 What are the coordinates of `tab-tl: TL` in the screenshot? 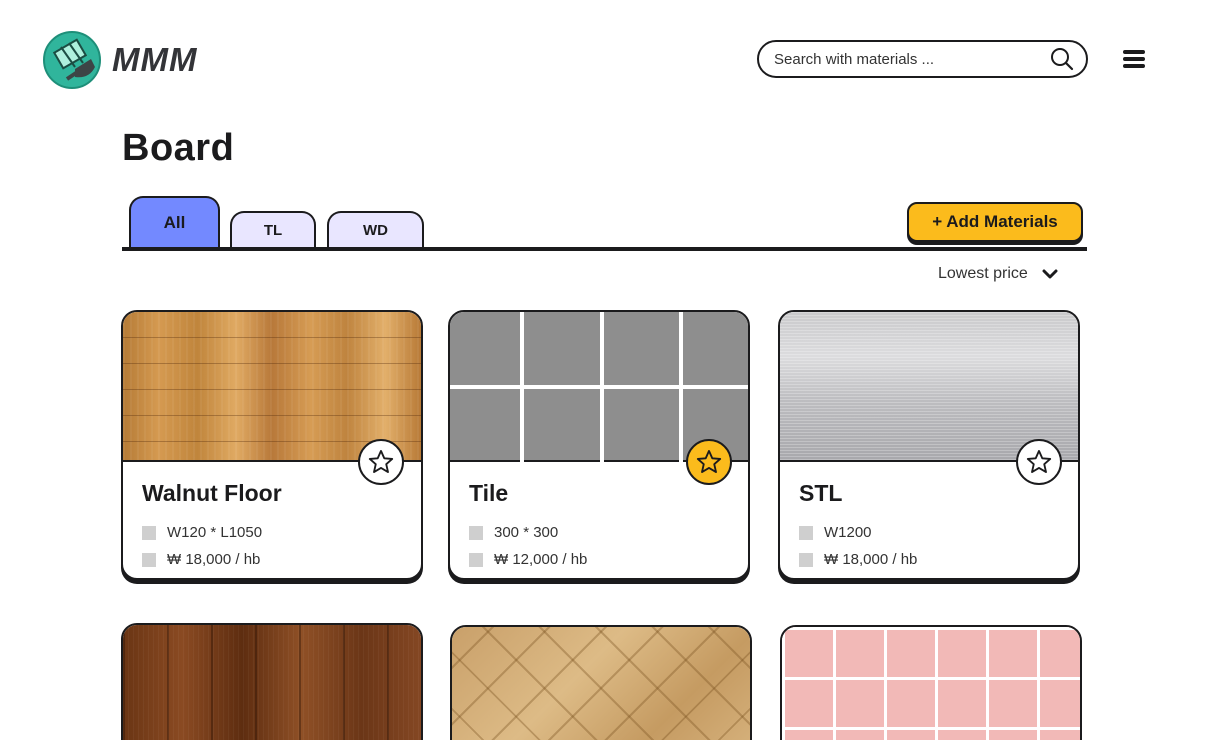 It's located at (273, 229).